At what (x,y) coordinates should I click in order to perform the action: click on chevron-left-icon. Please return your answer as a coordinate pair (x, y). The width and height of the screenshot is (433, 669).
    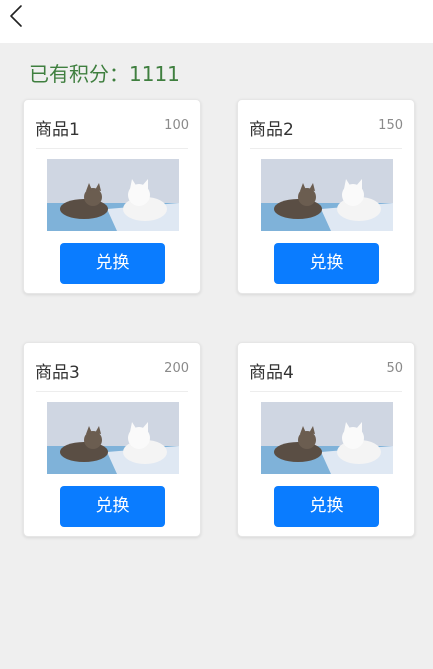
    Looking at the image, I should click on (16, 16).